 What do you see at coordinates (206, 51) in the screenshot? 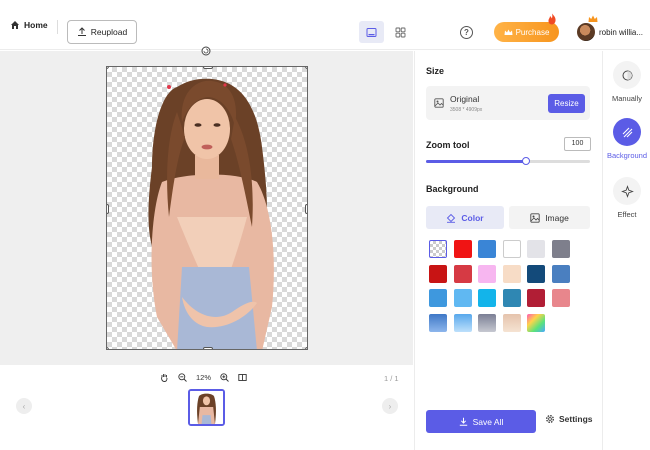
I see `rotate-handle-icon` at bounding box center [206, 51].